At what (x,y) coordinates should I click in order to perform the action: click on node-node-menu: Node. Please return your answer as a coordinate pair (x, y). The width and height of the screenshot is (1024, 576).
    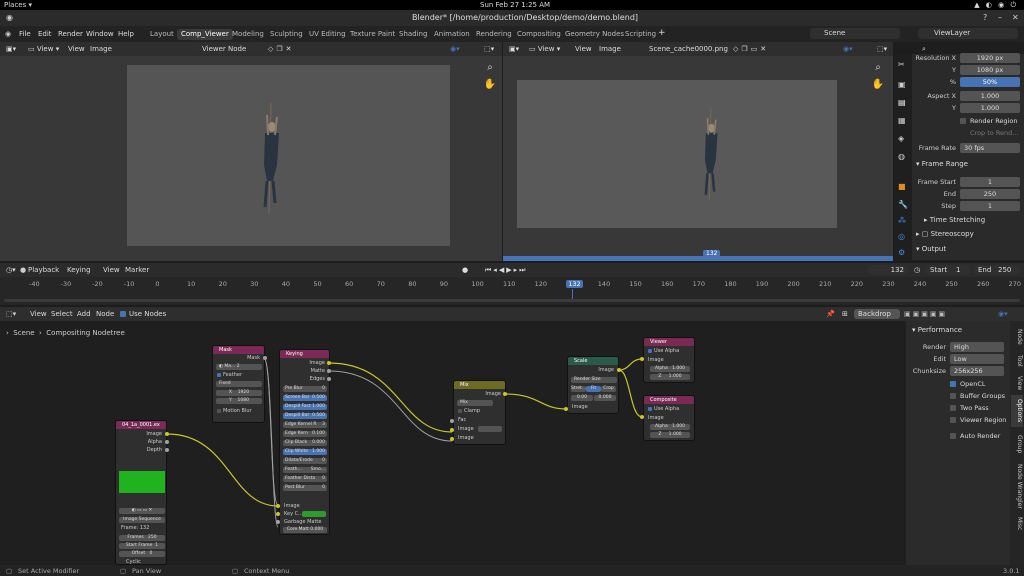
    Looking at the image, I should click on (105, 314).